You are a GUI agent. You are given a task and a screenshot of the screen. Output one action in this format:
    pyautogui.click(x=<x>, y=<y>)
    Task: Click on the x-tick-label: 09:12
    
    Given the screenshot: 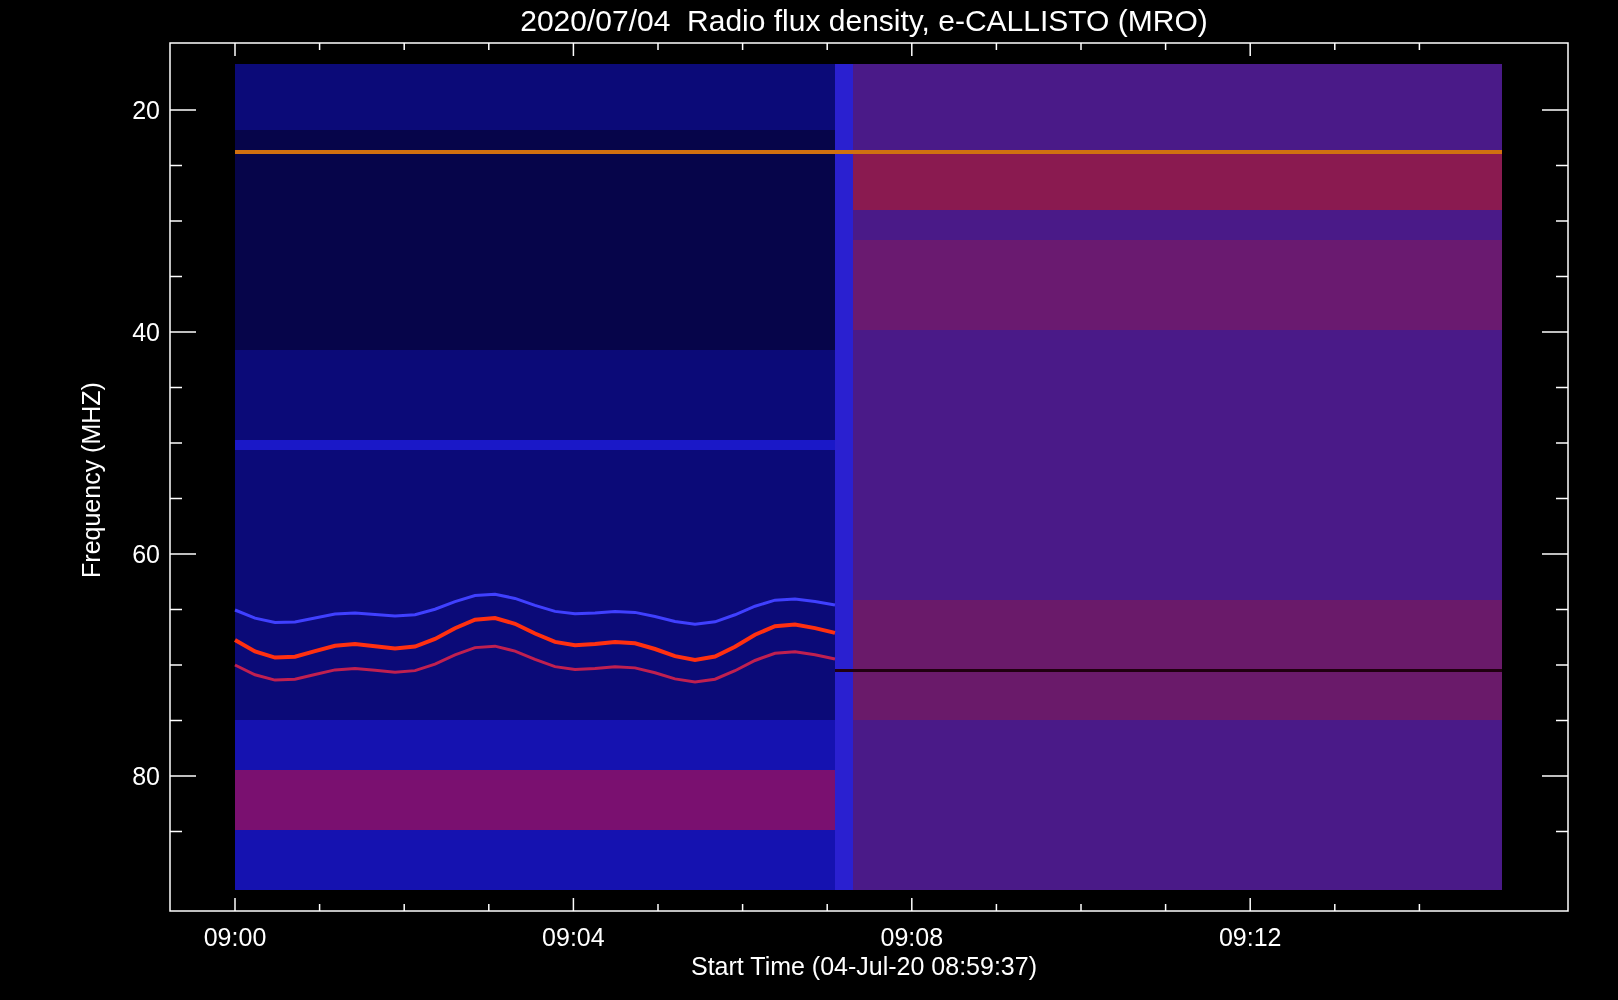 What is the action you would take?
    pyautogui.click(x=1250, y=937)
    